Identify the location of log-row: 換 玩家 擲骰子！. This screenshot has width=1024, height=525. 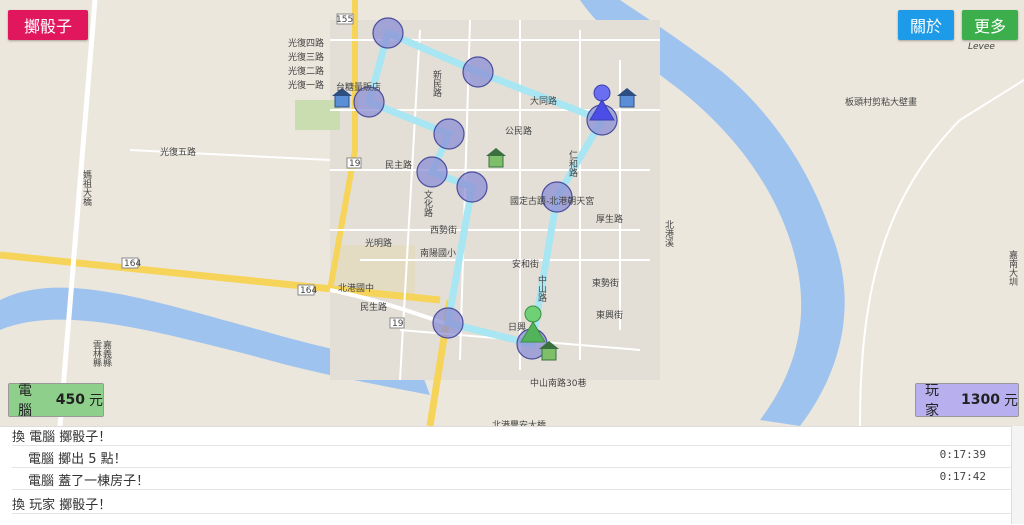
(512, 502).